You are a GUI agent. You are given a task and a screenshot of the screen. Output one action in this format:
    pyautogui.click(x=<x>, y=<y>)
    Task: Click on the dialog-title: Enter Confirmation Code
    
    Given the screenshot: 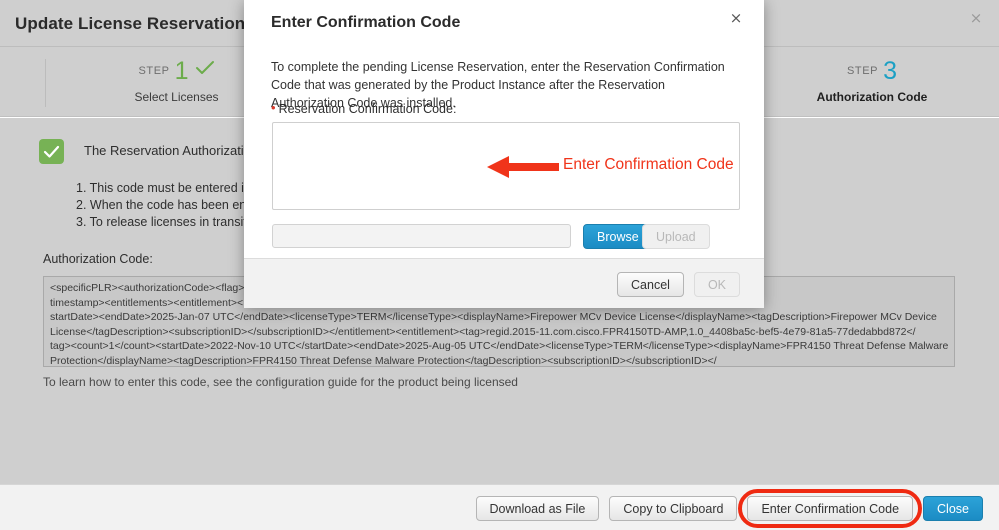 What is the action you would take?
    pyautogui.click(x=366, y=22)
    